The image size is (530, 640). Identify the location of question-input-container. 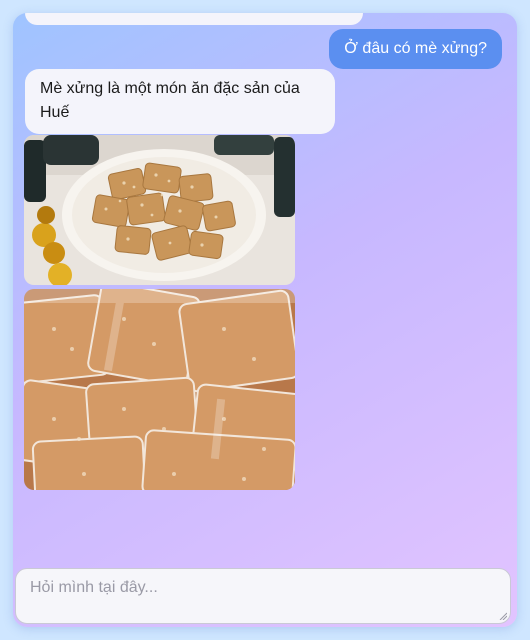
(263, 596).